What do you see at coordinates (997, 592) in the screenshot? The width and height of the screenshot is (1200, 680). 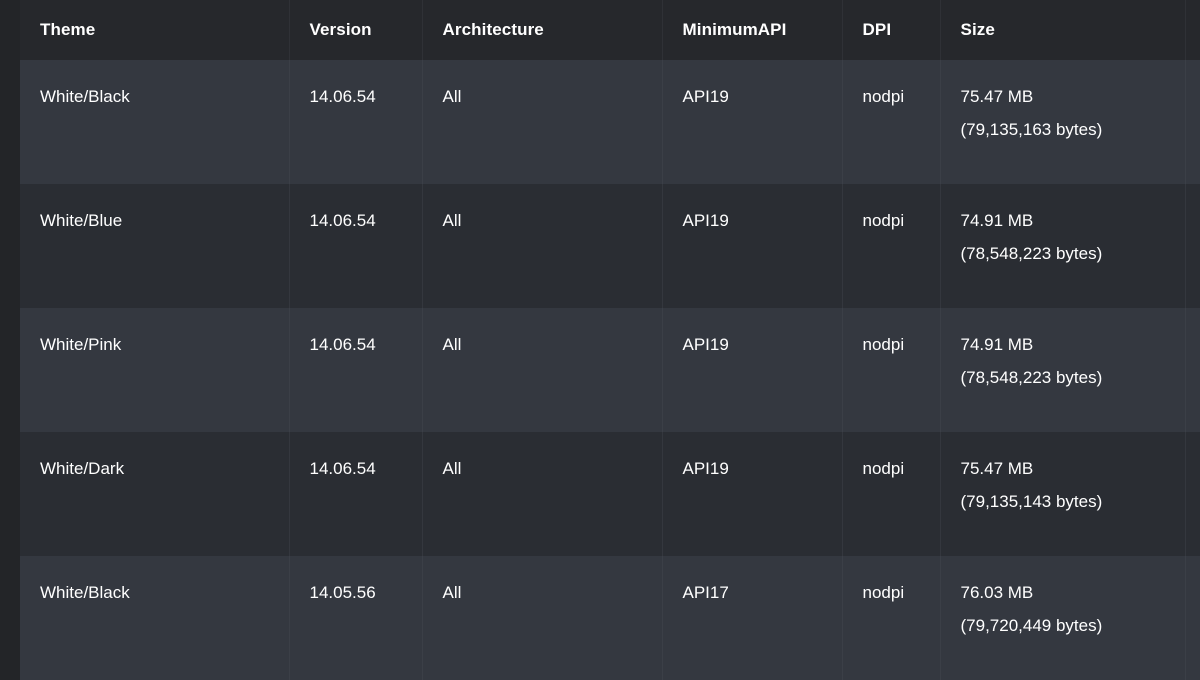 I see `cell-size-mb: 76.03 MB` at bounding box center [997, 592].